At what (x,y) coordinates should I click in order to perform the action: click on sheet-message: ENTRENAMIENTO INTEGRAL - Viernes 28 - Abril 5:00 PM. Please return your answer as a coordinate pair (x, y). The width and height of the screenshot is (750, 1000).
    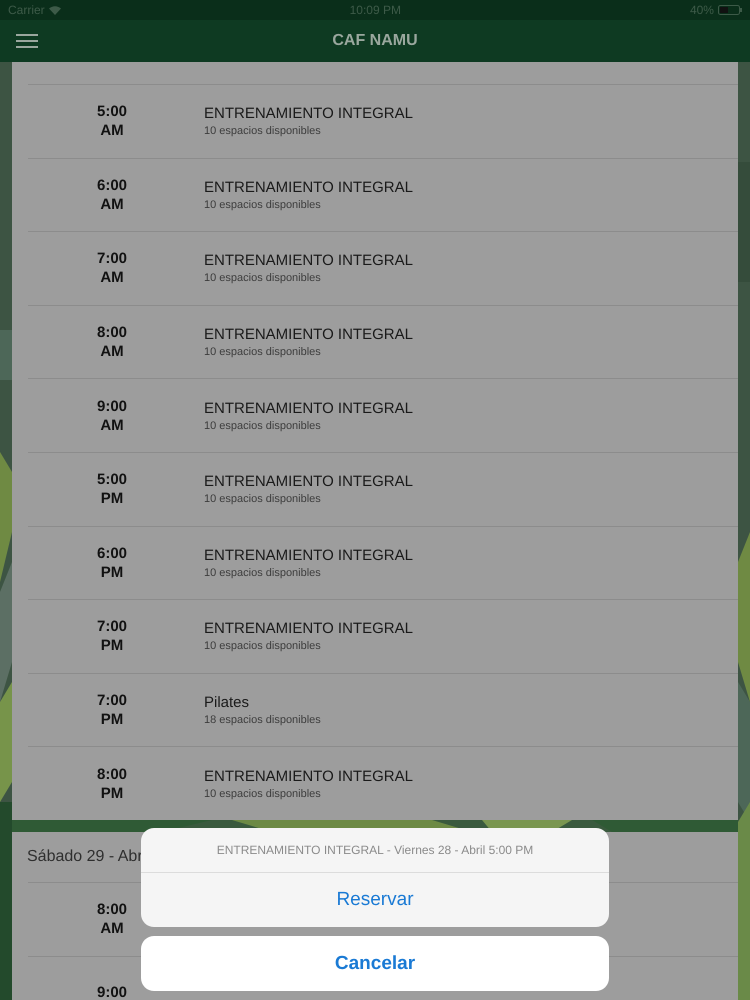
    Looking at the image, I should click on (375, 850).